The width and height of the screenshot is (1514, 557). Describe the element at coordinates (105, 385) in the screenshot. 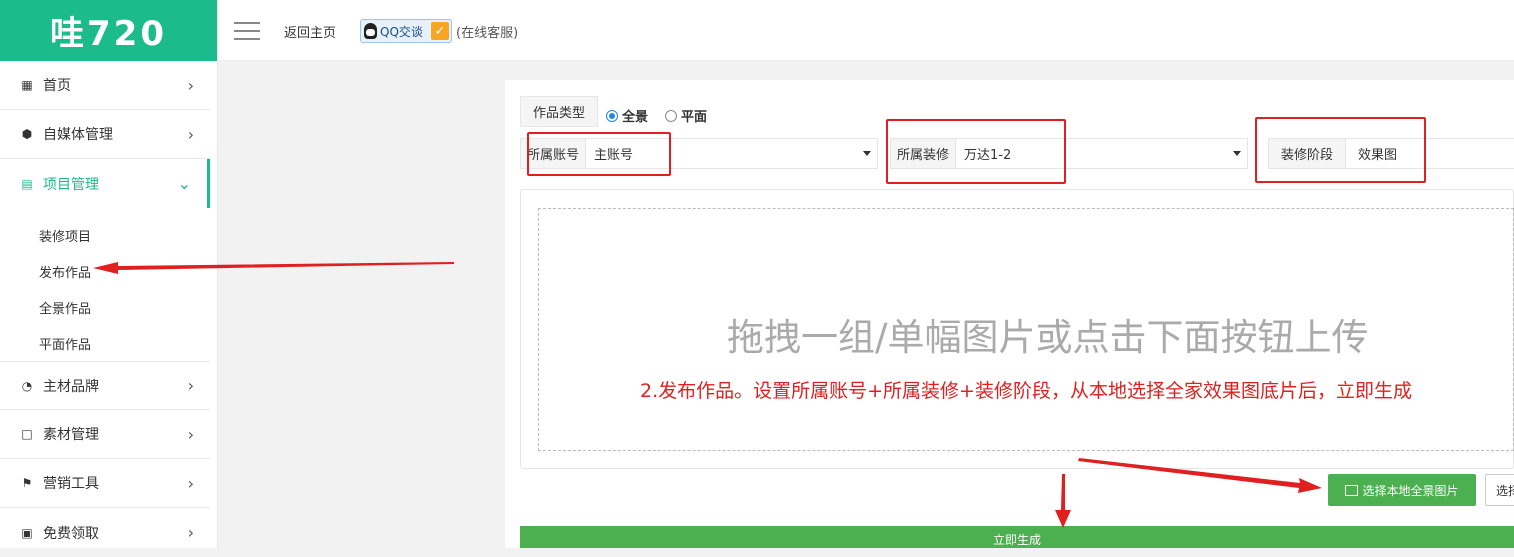

I see `sidebar-item-brands: ◔ 主材品牌 ›` at that location.